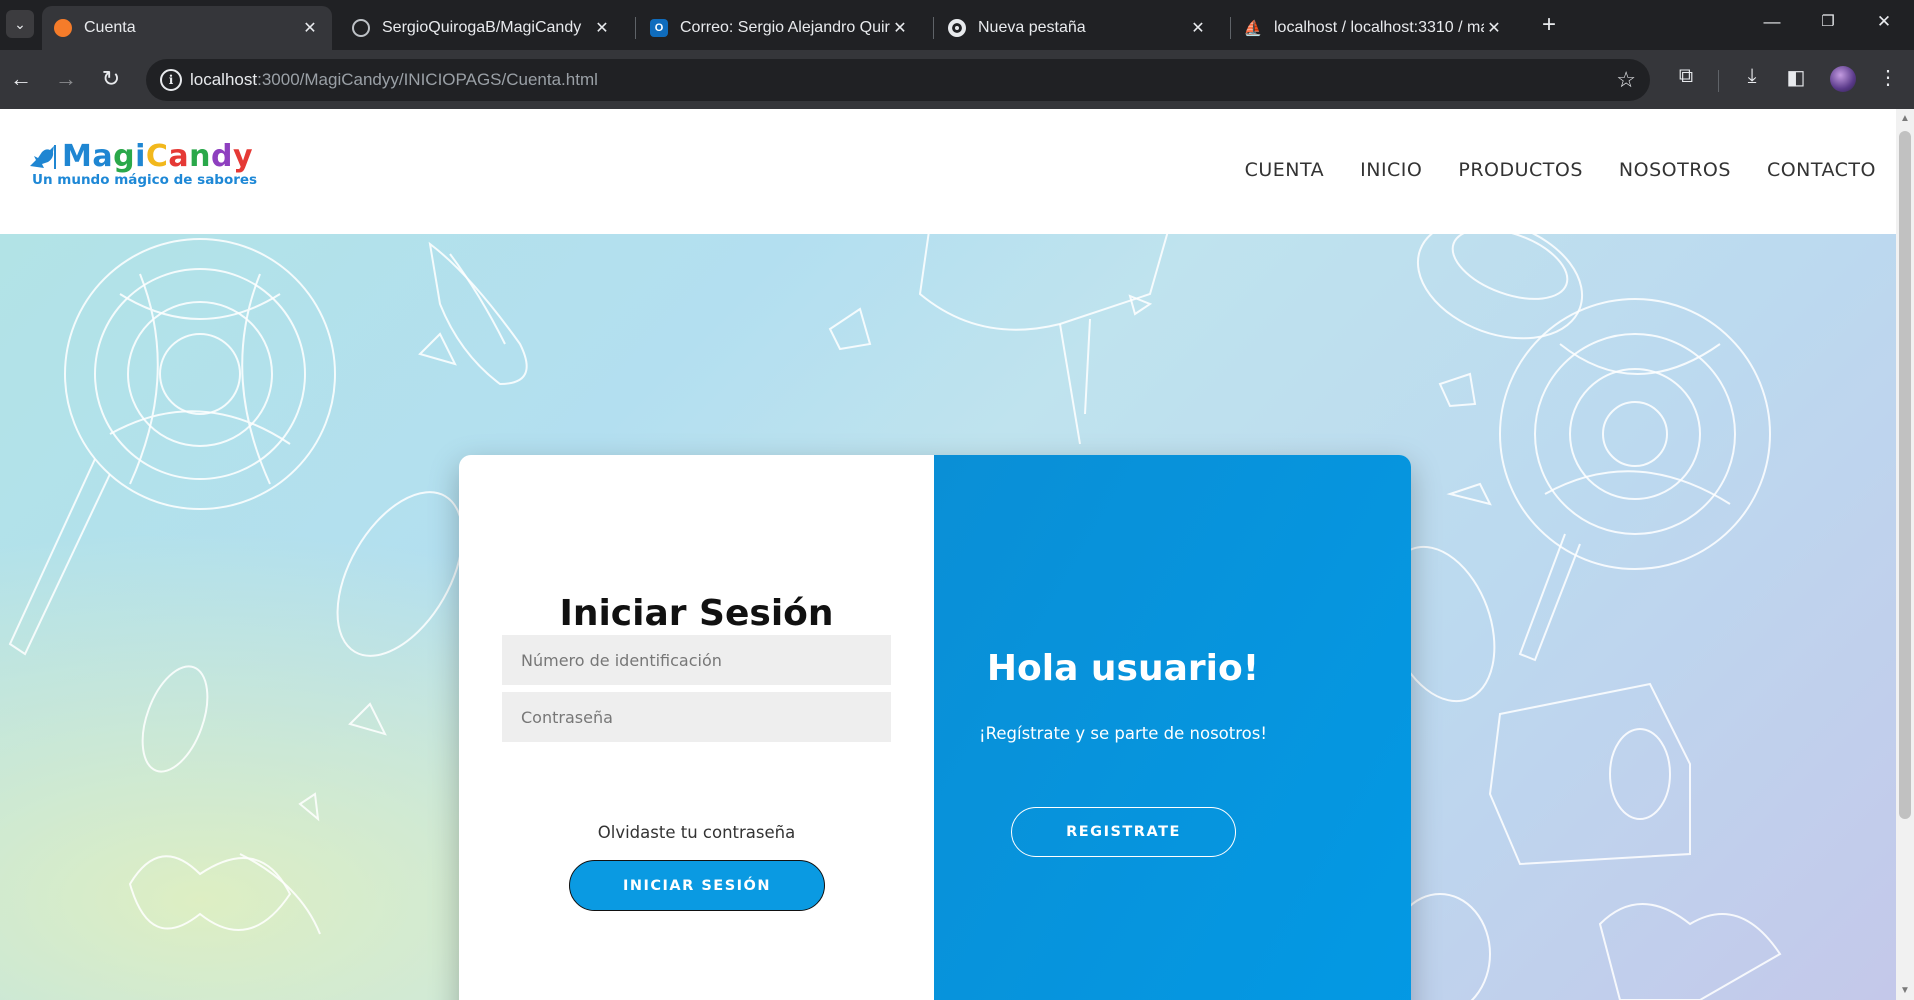  I want to click on scroll-down-arrow-icon: ▼, so click(1905, 990).